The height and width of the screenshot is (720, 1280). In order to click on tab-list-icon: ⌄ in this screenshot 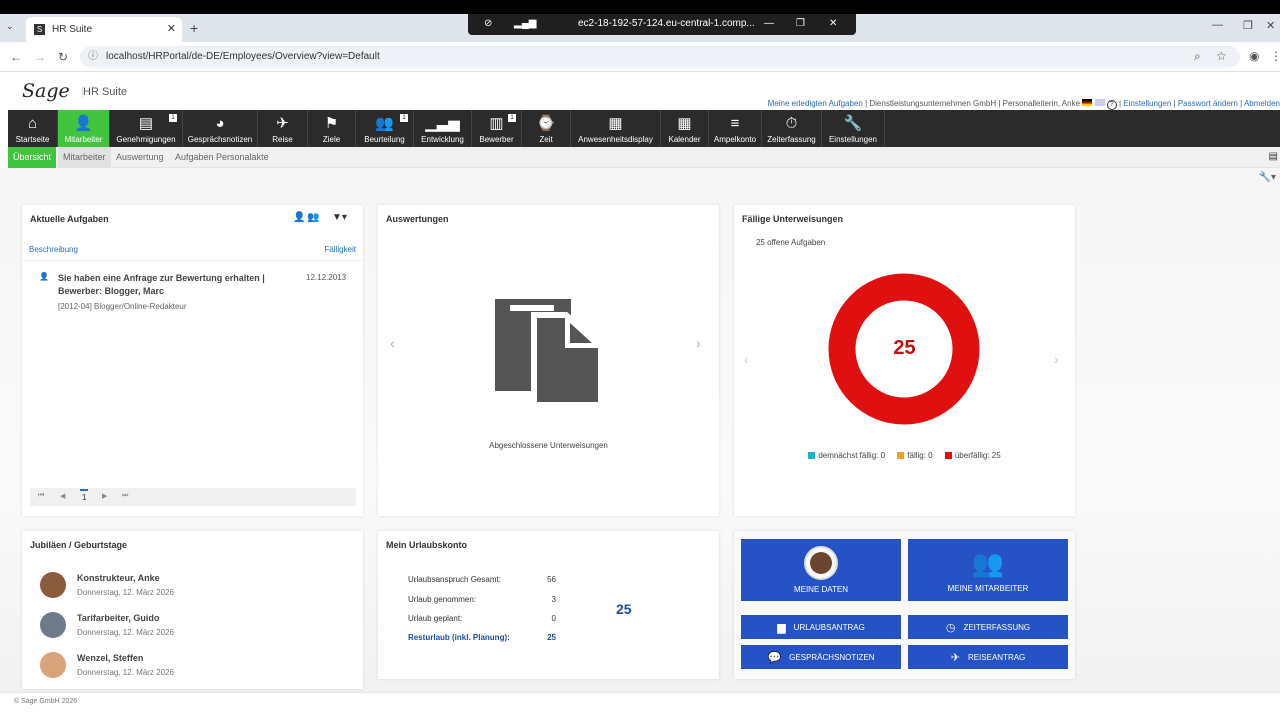, I will do `click(10, 26)`.